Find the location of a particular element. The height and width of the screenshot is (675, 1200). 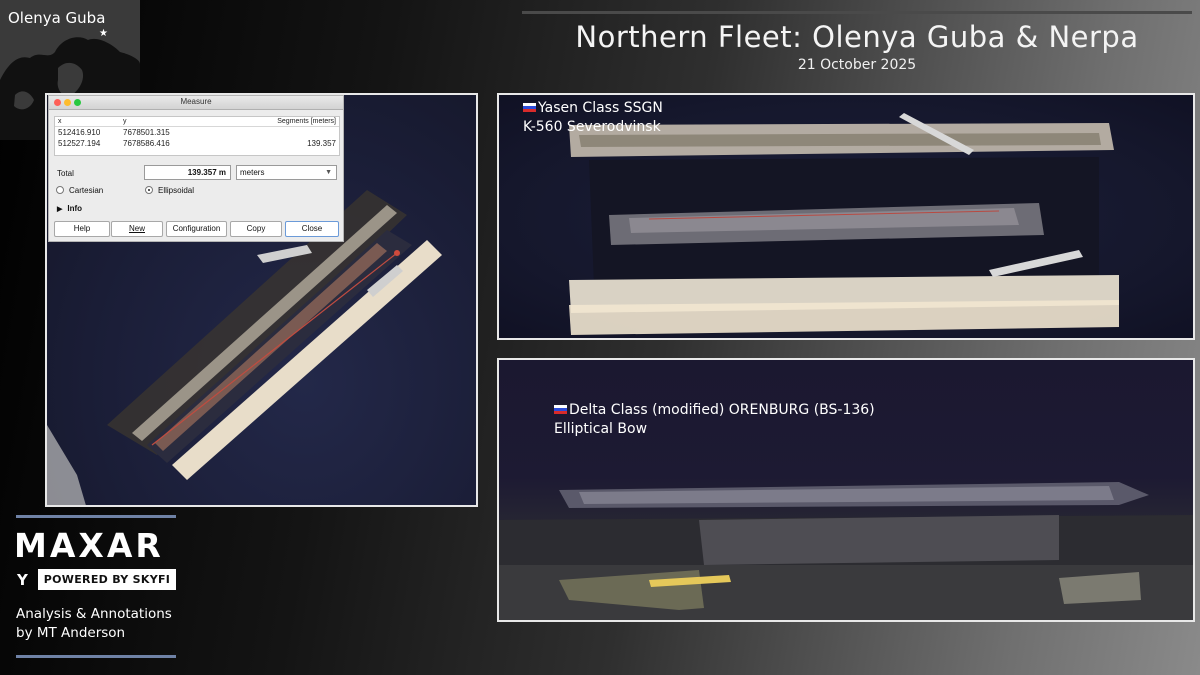

maxar-logo: MAXAR is located at coordinates (89, 545).